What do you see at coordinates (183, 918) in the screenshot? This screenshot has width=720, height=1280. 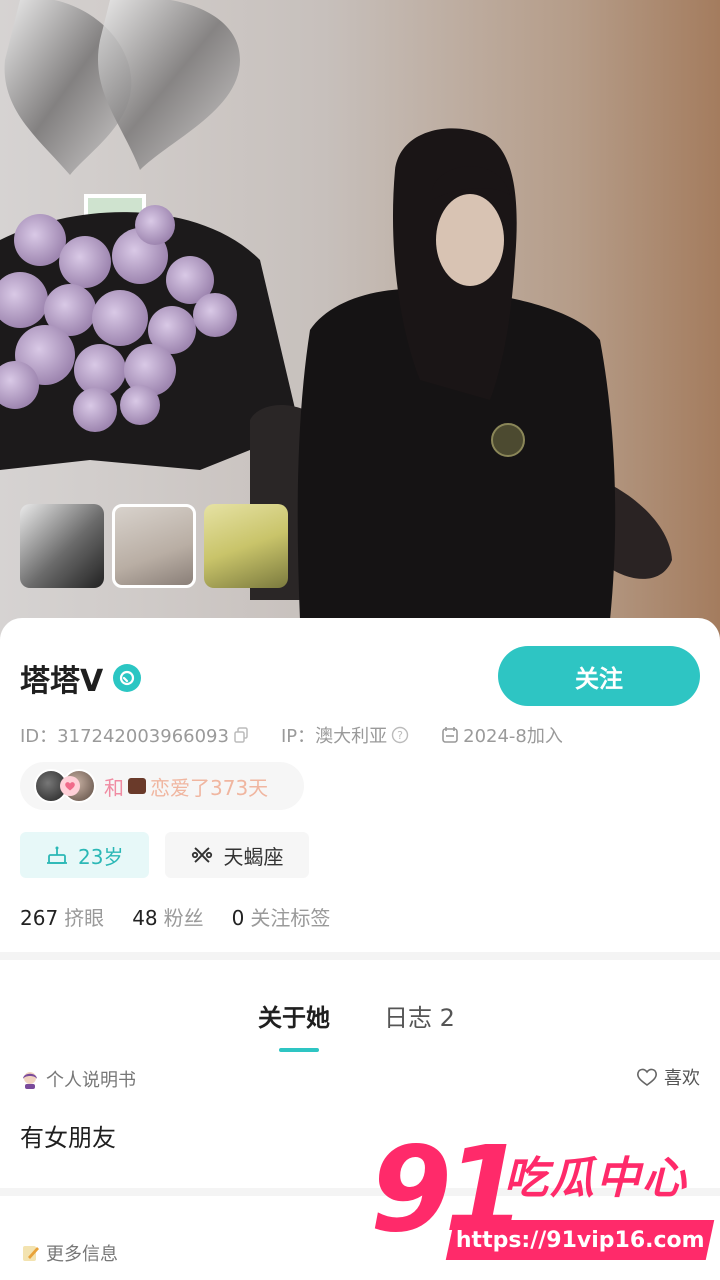 I see `stat-label: 粉丝` at bounding box center [183, 918].